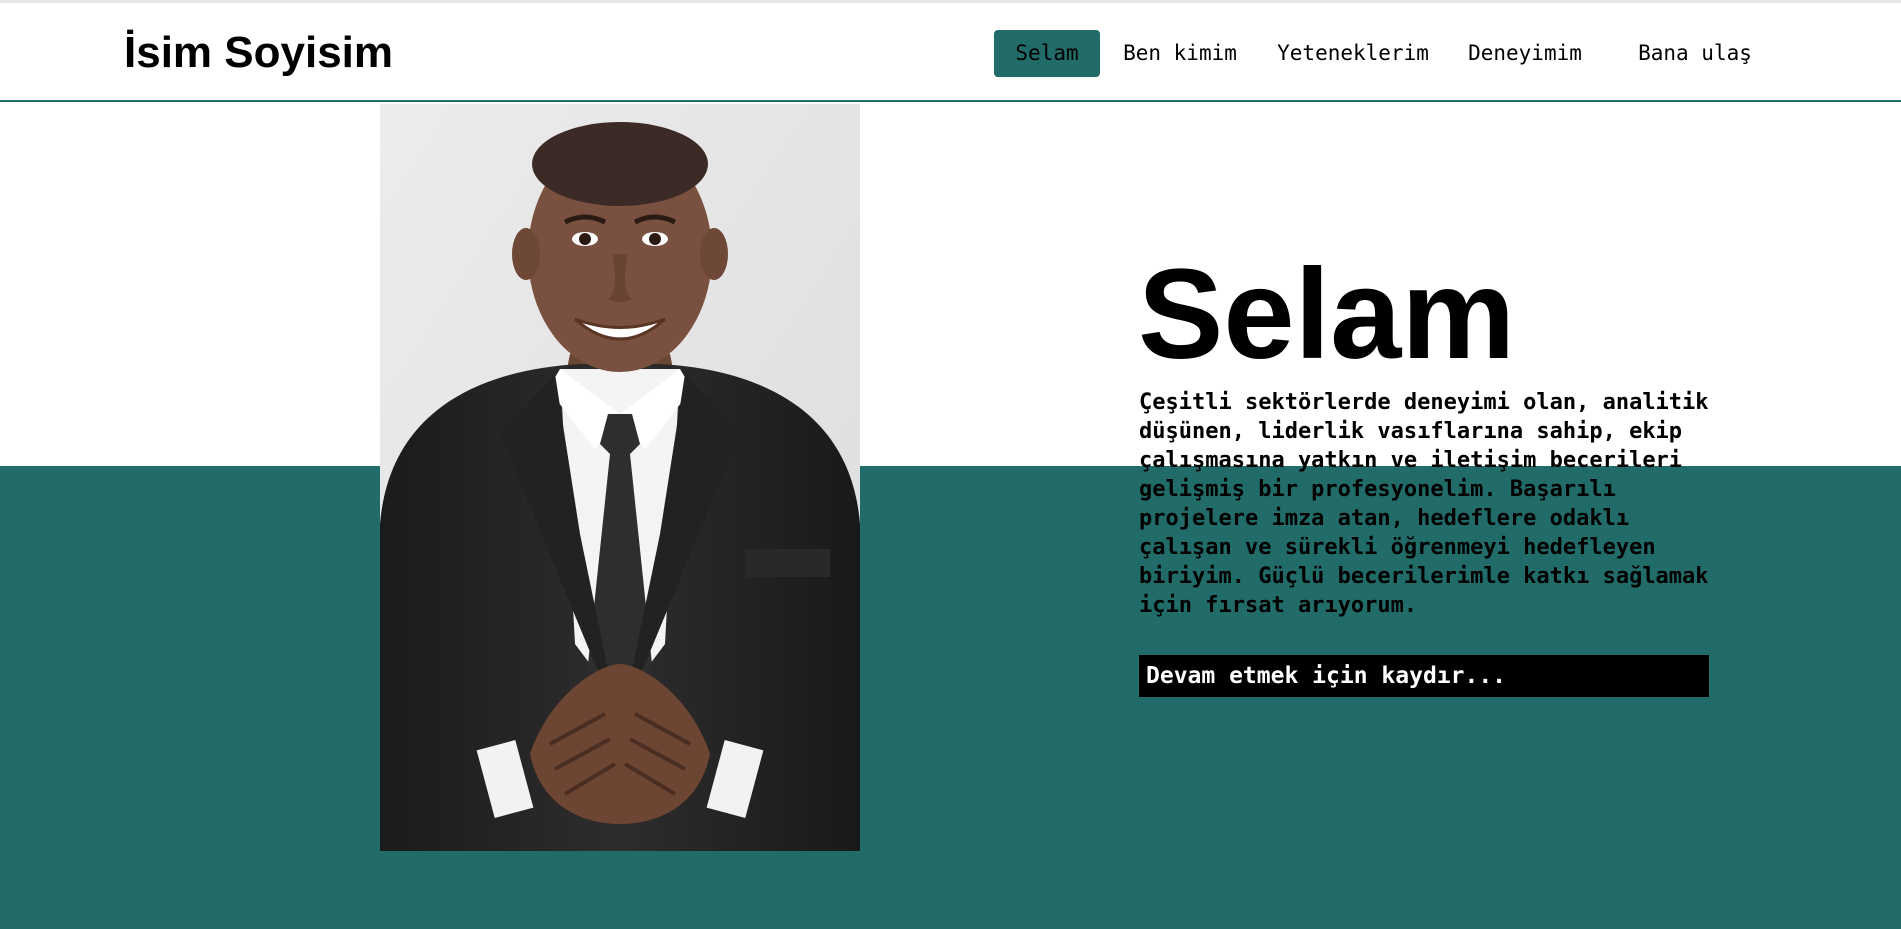 The width and height of the screenshot is (1901, 929). Describe the element at coordinates (1047, 53) in the screenshot. I see `nav-item-selam: Selam` at that location.